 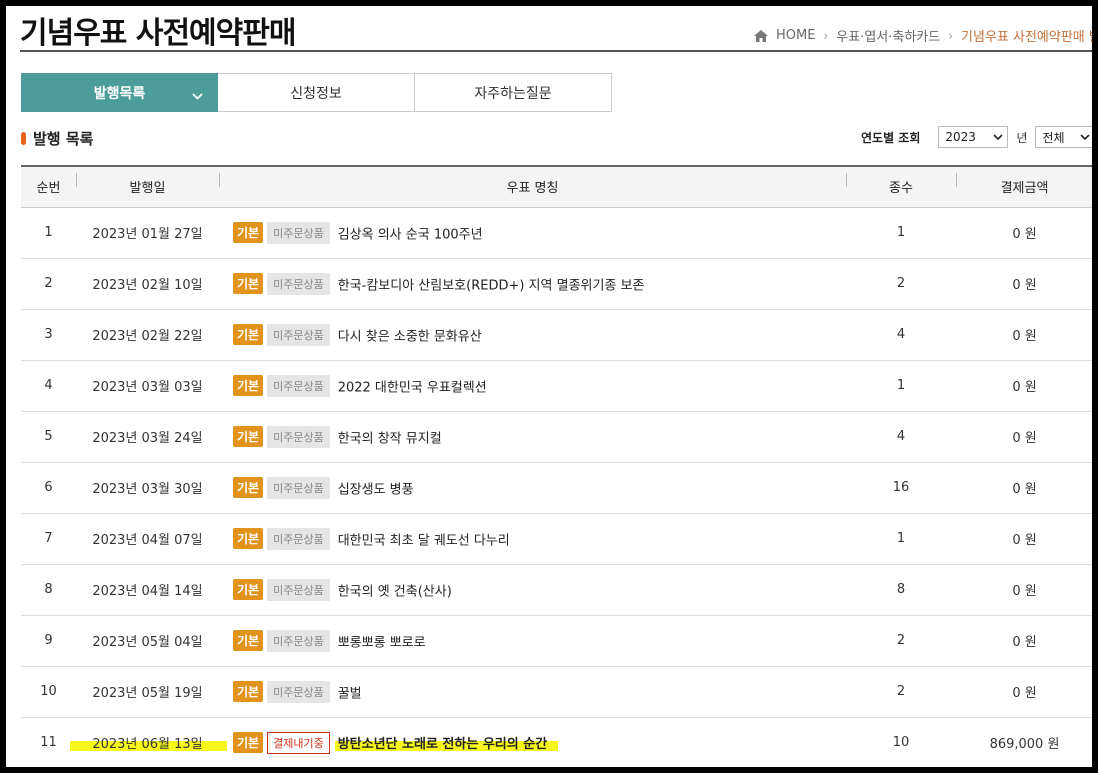 I want to click on year-filter: 연도별 조회 2023 년 전체, so click(x=976, y=137).